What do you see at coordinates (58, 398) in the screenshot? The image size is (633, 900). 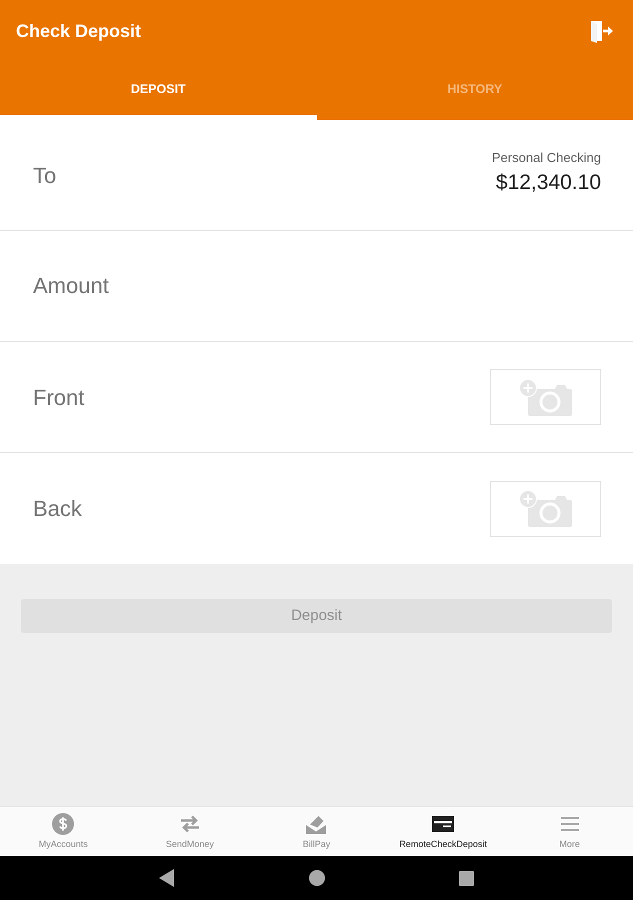 I see `photo-side-label: Front` at bounding box center [58, 398].